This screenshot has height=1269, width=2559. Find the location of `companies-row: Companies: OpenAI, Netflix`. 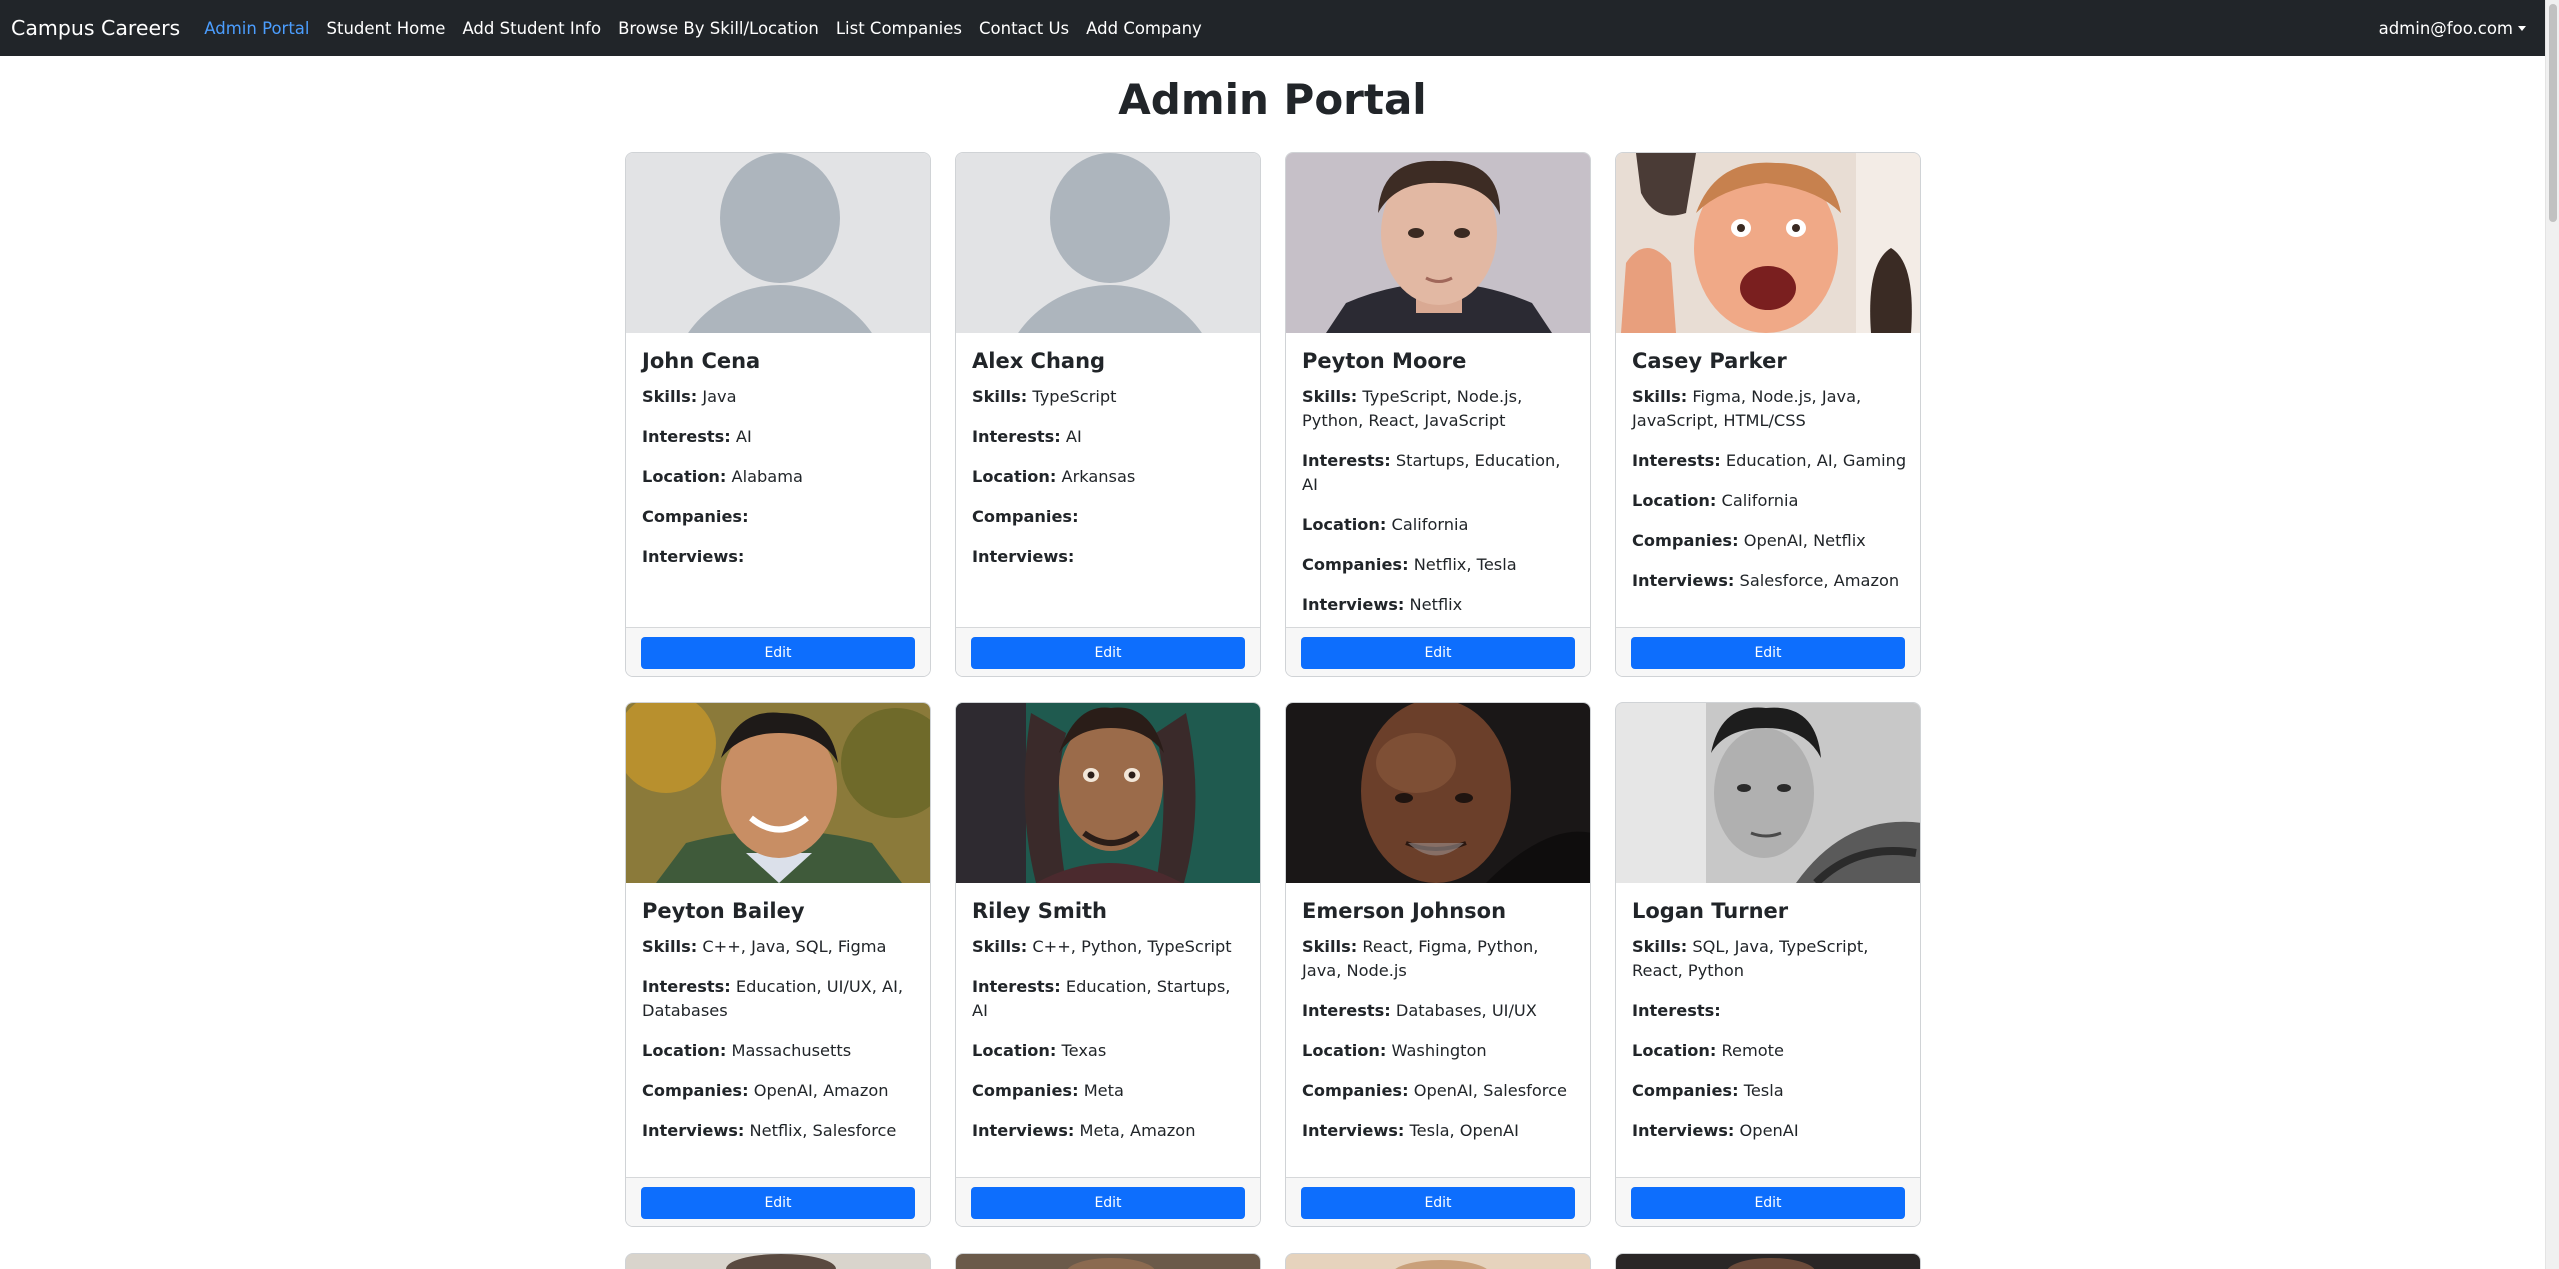

companies-row: Companies: OpenAI, Netflix is located at coordinates (1749, 540).